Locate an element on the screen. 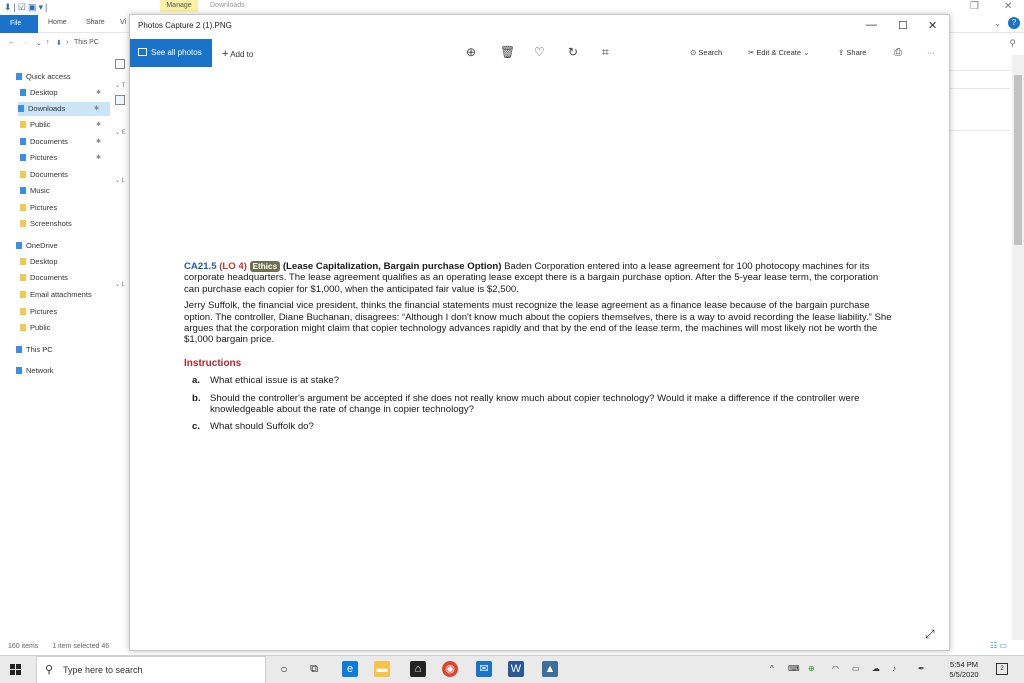 The width and height of the screenshot is (1024, 683). print-icon: ⎙ is located at coordinates (898, 52).